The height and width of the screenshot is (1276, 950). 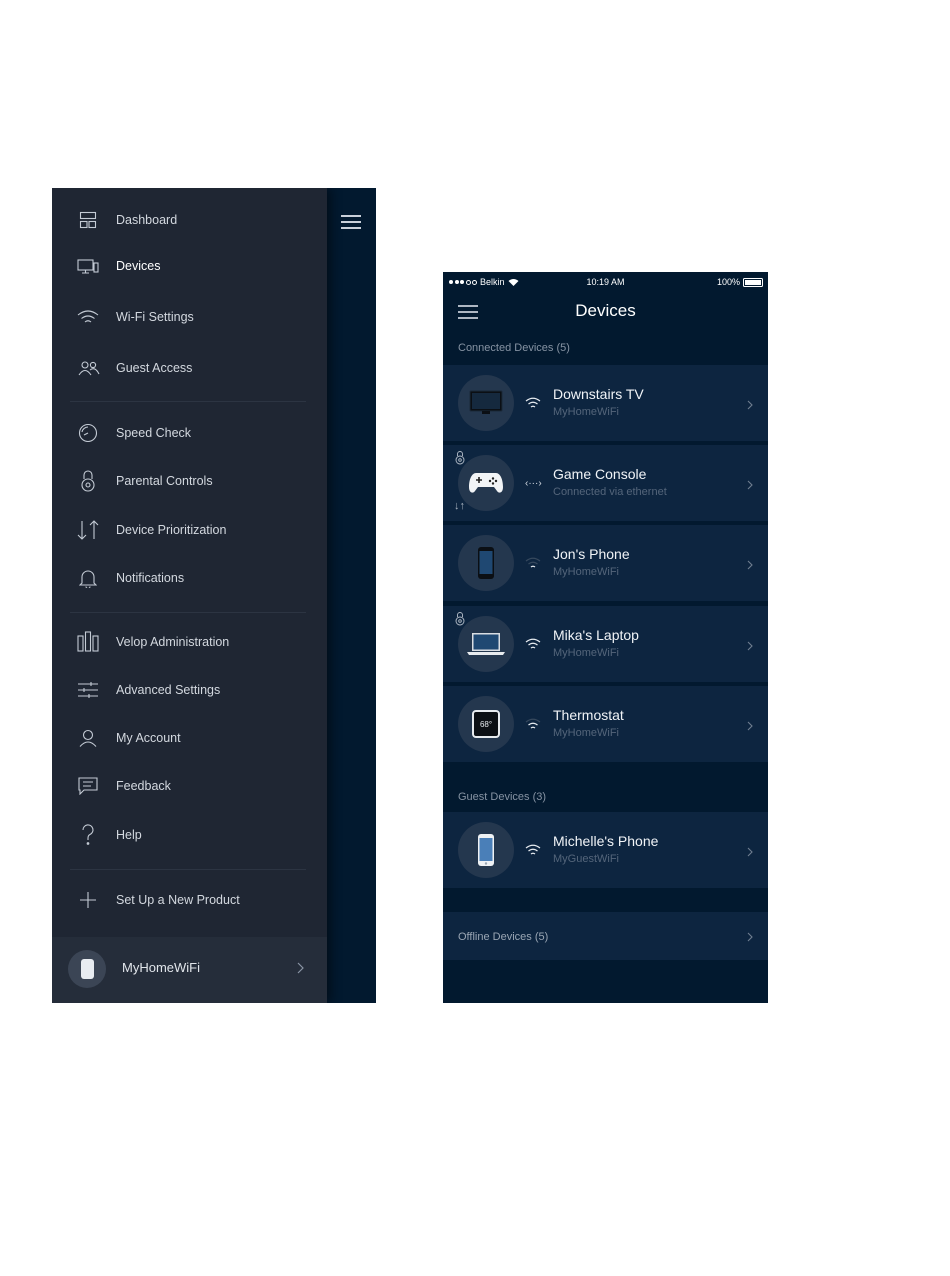 I want to click on wifi-icon, so click(x=88, y=317).